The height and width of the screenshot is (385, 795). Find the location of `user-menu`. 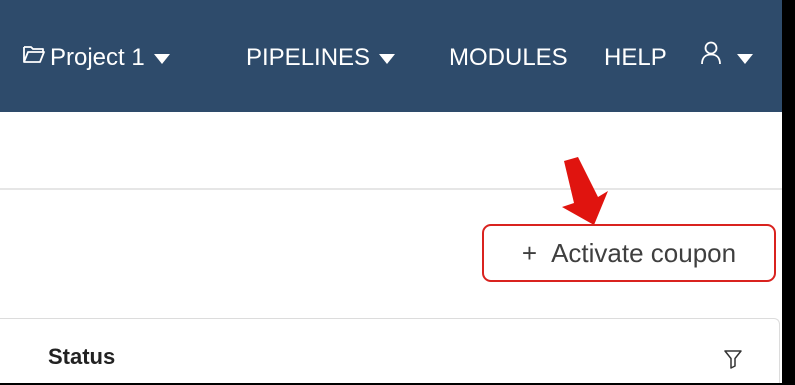

user-menu is located at coordinates (727, 58).